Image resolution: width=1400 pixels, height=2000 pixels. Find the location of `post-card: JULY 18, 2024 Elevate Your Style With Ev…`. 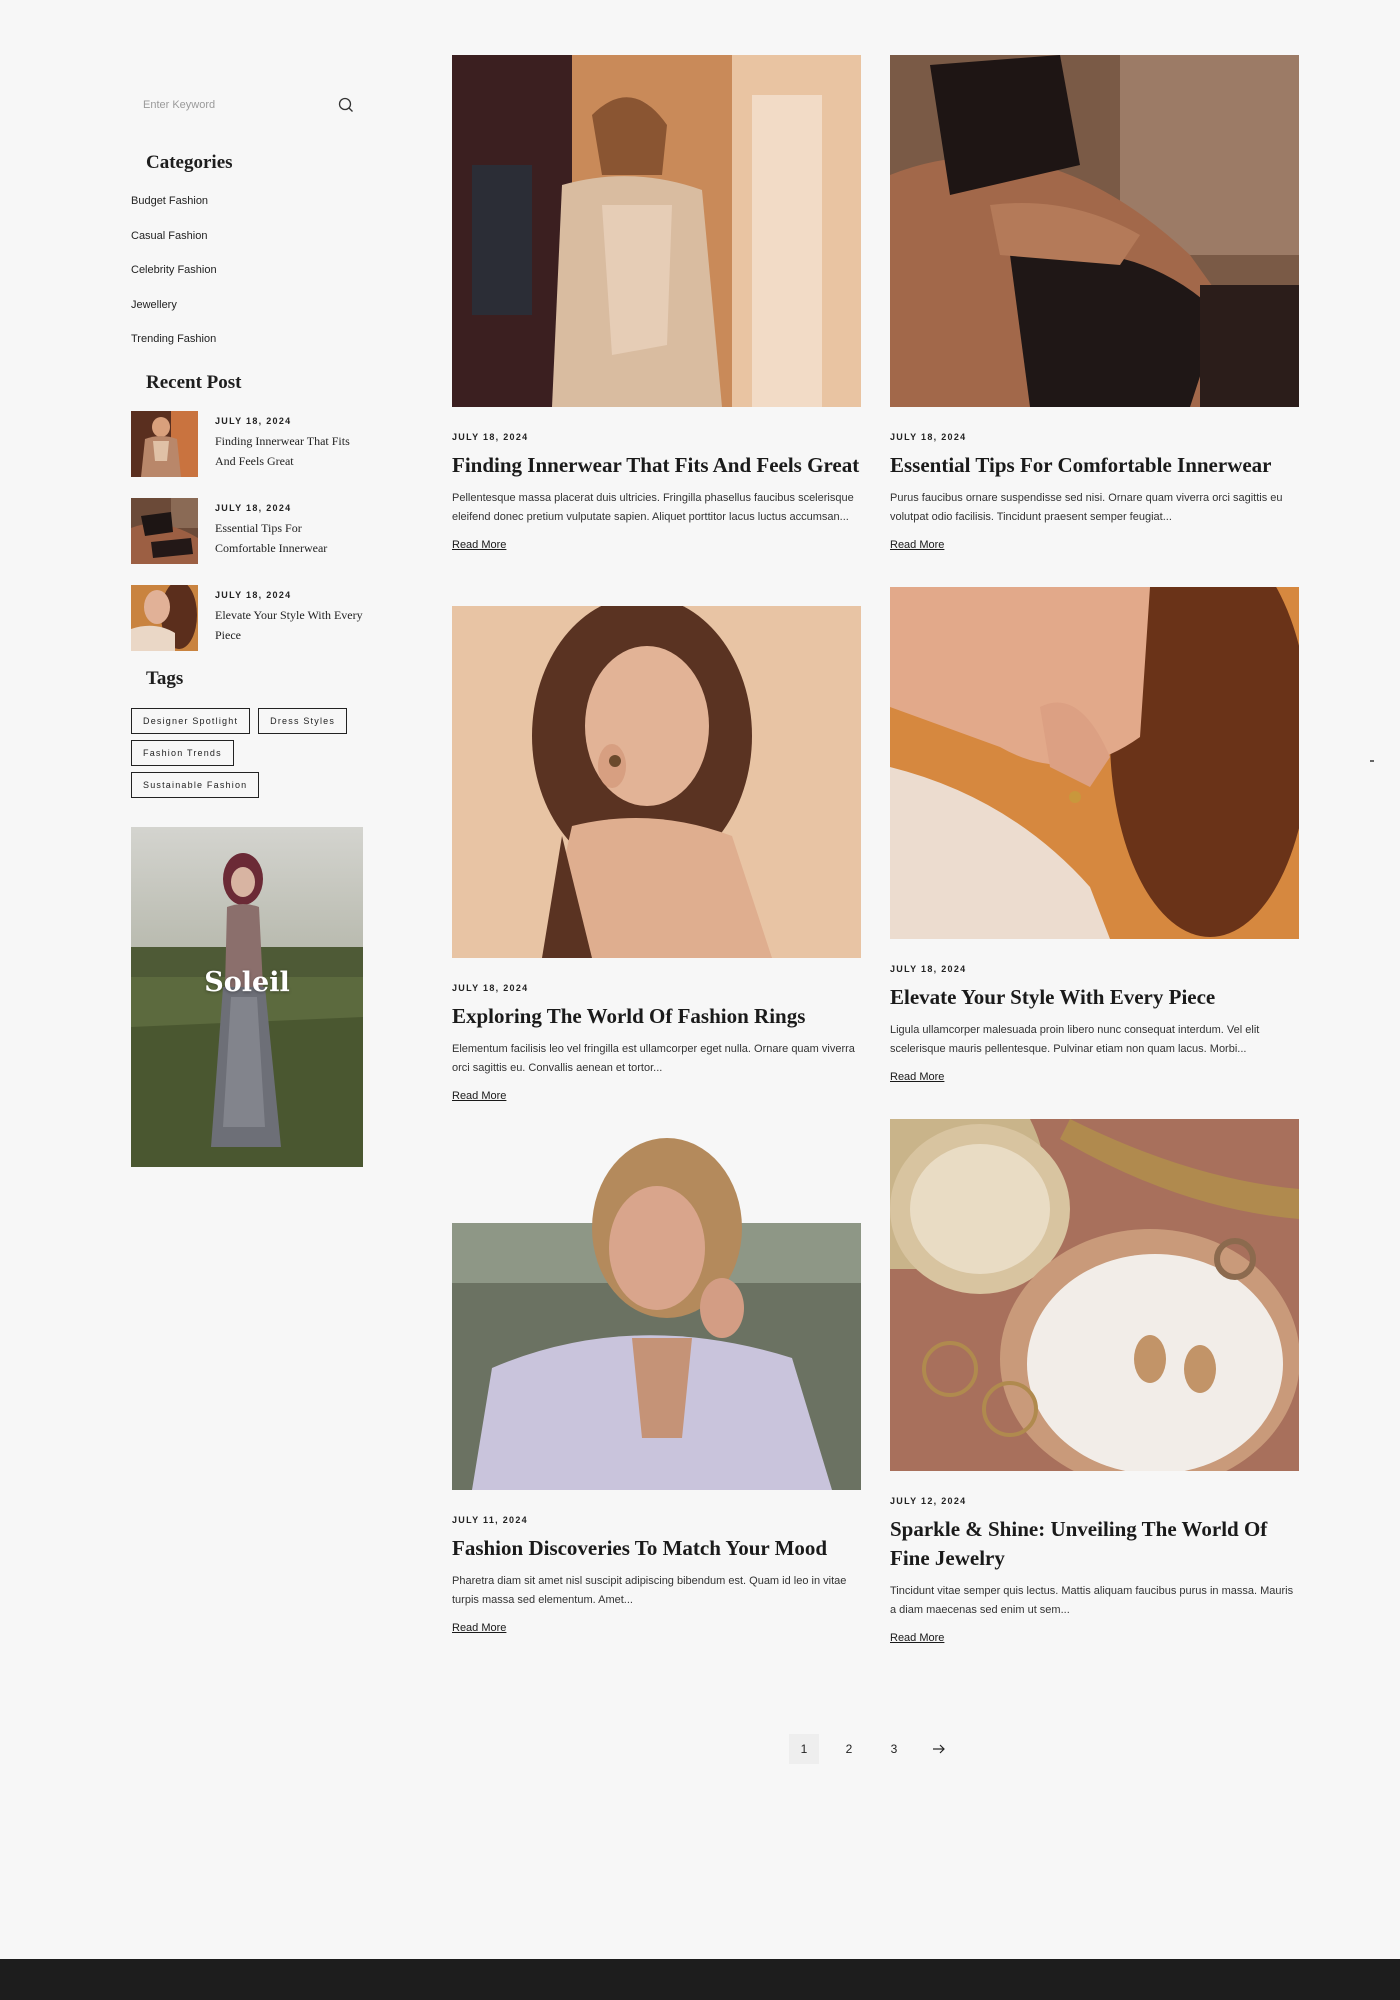

post-card: JULY 18, 2024 Elevate Your Style With Ev… is located at coordinates (1094, 836).